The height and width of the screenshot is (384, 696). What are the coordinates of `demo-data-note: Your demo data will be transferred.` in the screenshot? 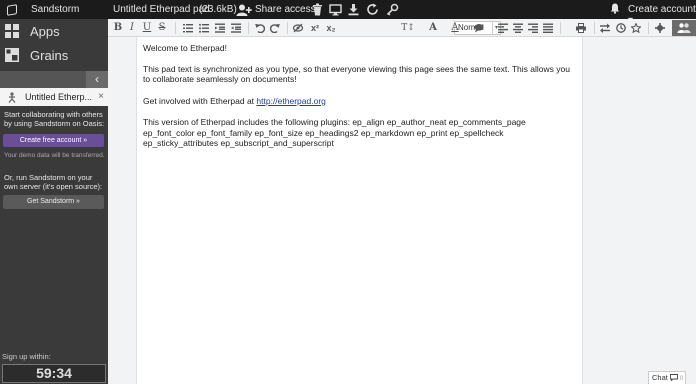 It's located at (54, 155).